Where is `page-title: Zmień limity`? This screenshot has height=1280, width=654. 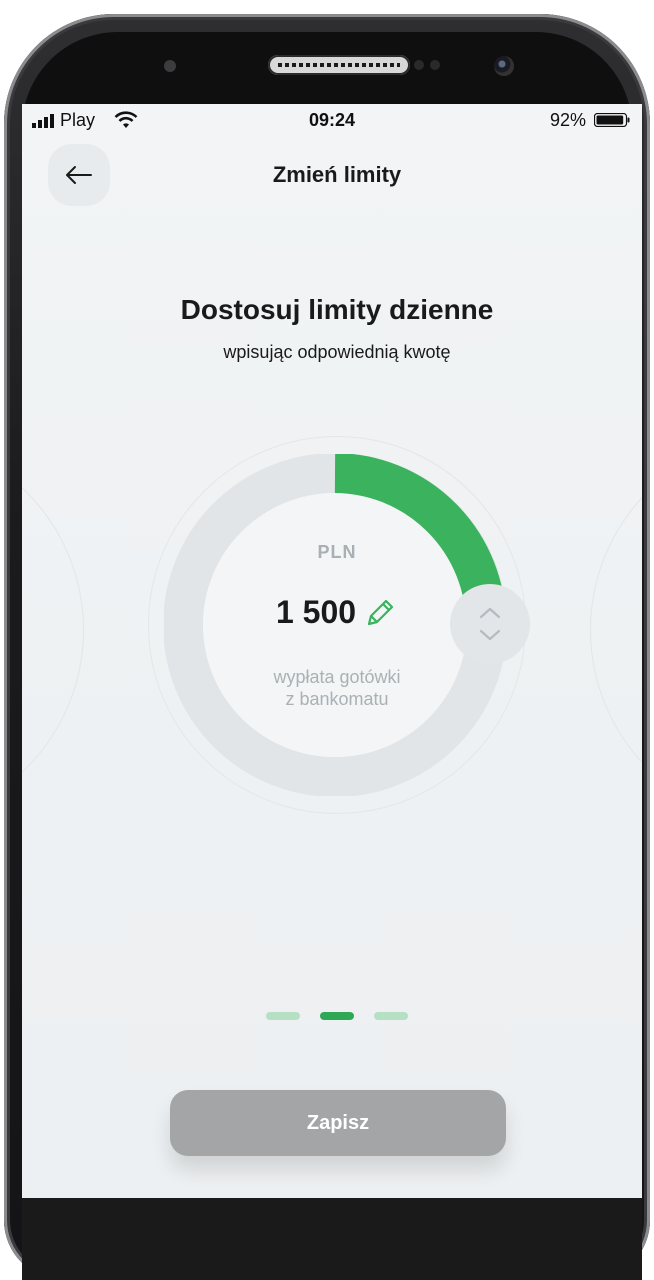 page-title: Zmień limity is located at coordinates (337, 174).